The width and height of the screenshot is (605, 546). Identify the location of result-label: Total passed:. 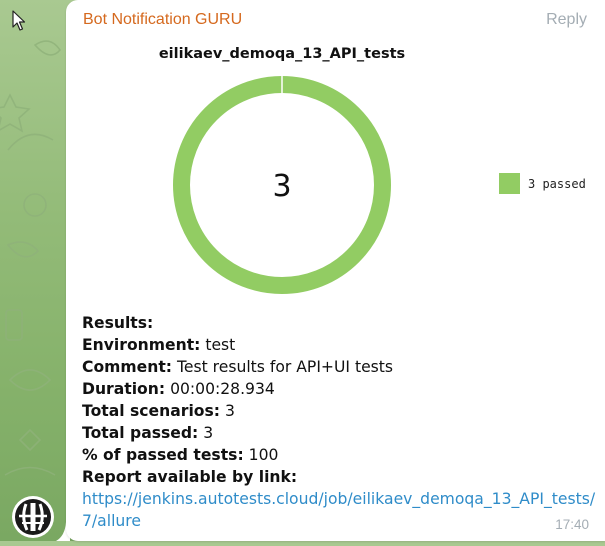
(140, 433).